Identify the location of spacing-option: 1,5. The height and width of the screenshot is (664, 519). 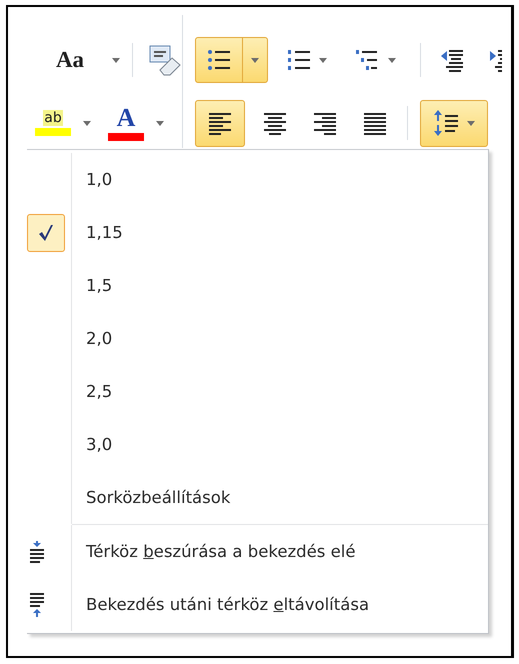
(257, 285).